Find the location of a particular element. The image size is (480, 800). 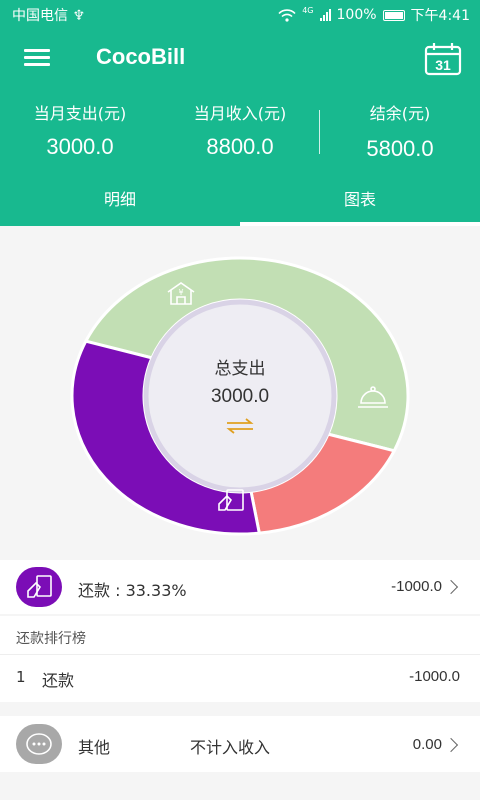

summary-income-label: 当月收入(元) is located at coordinates (240, 113).